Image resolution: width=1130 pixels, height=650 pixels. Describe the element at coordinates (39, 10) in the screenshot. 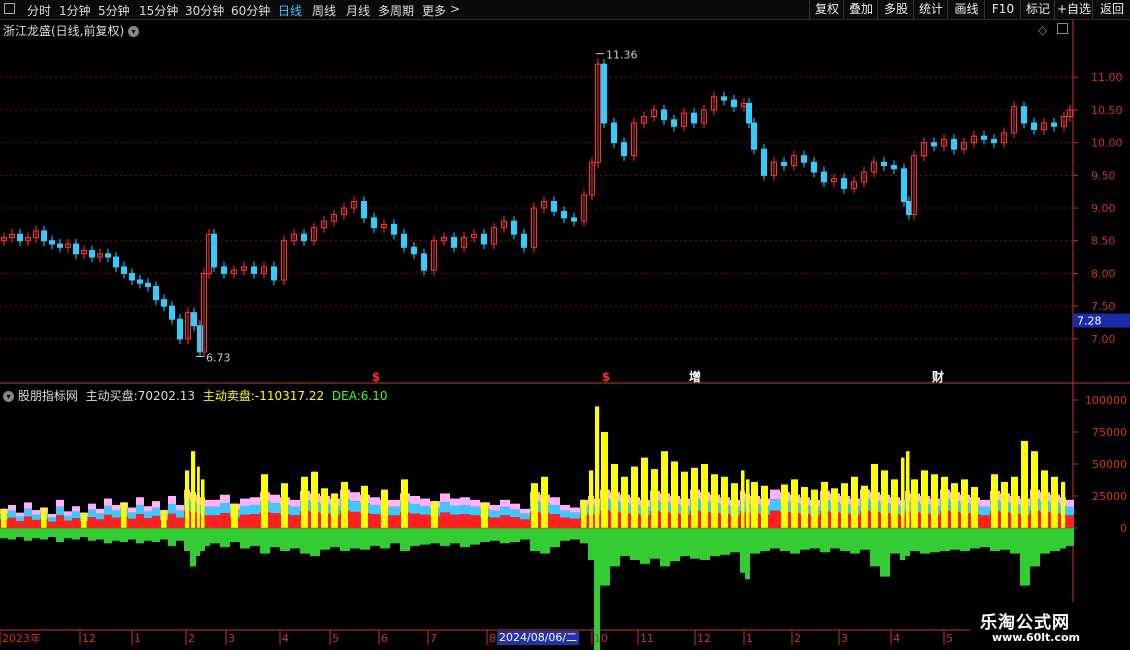

I see `period-tab-0: 分时` at that location.